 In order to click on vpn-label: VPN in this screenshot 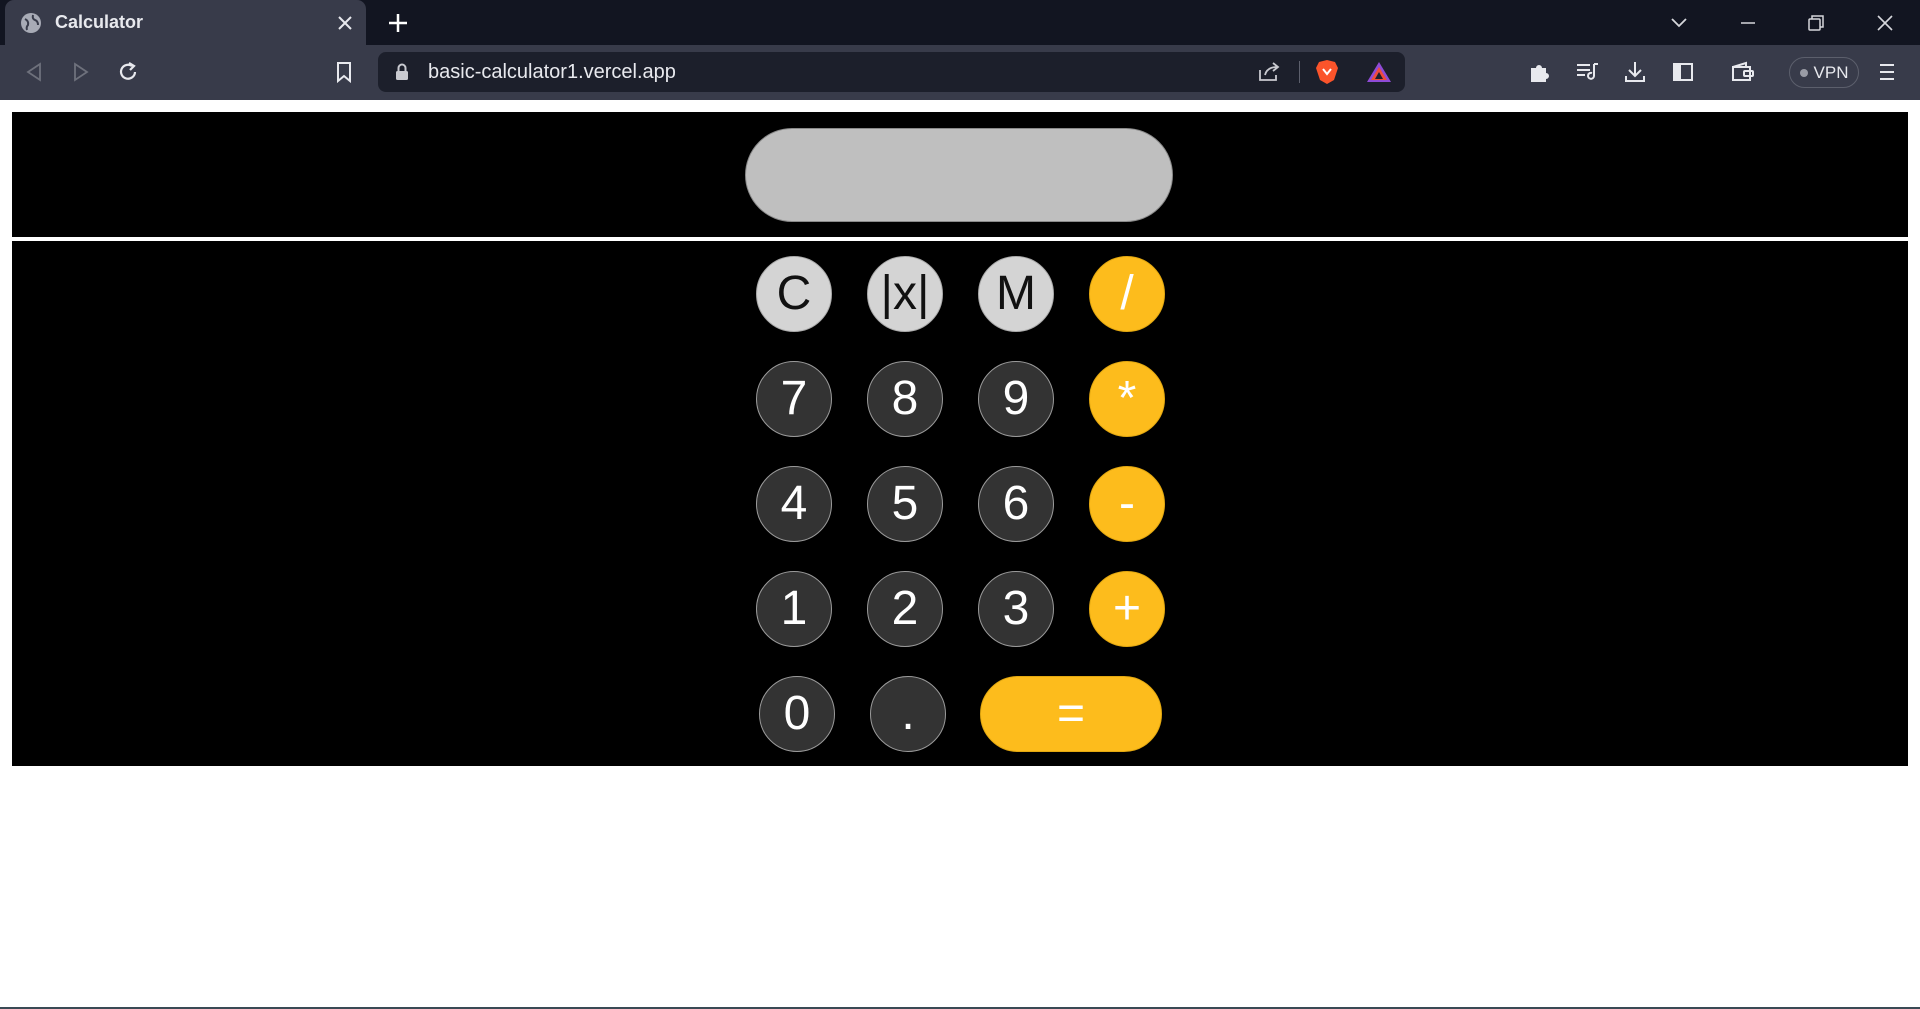, I will do `click(1831, 72)`.